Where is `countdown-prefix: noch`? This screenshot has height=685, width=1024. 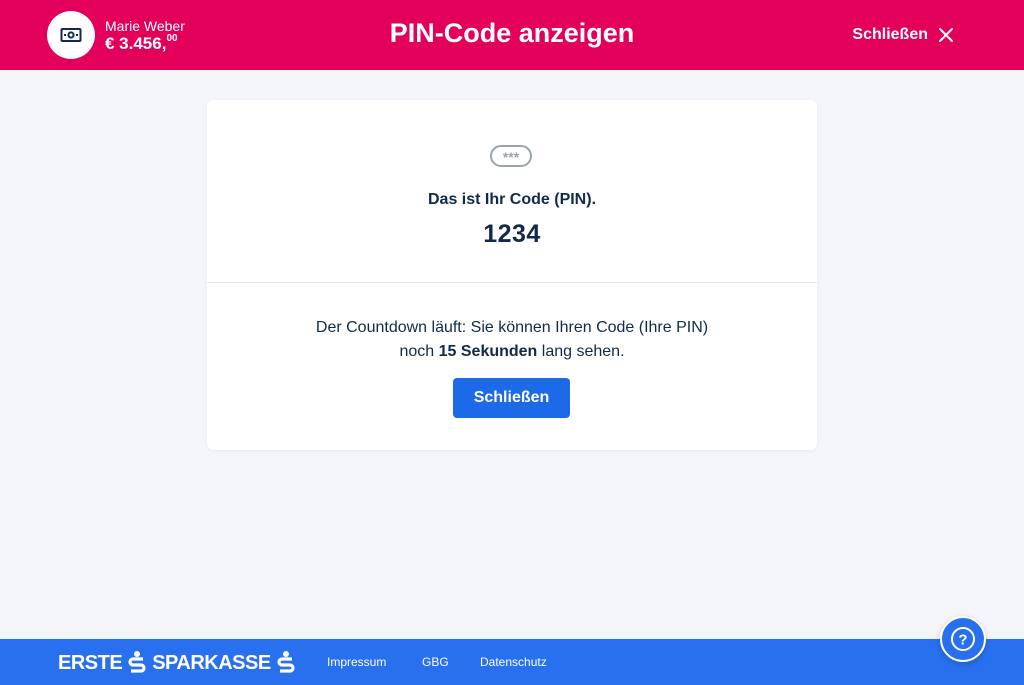
countdown-prefix: noch is located at coordinates (417, 351).